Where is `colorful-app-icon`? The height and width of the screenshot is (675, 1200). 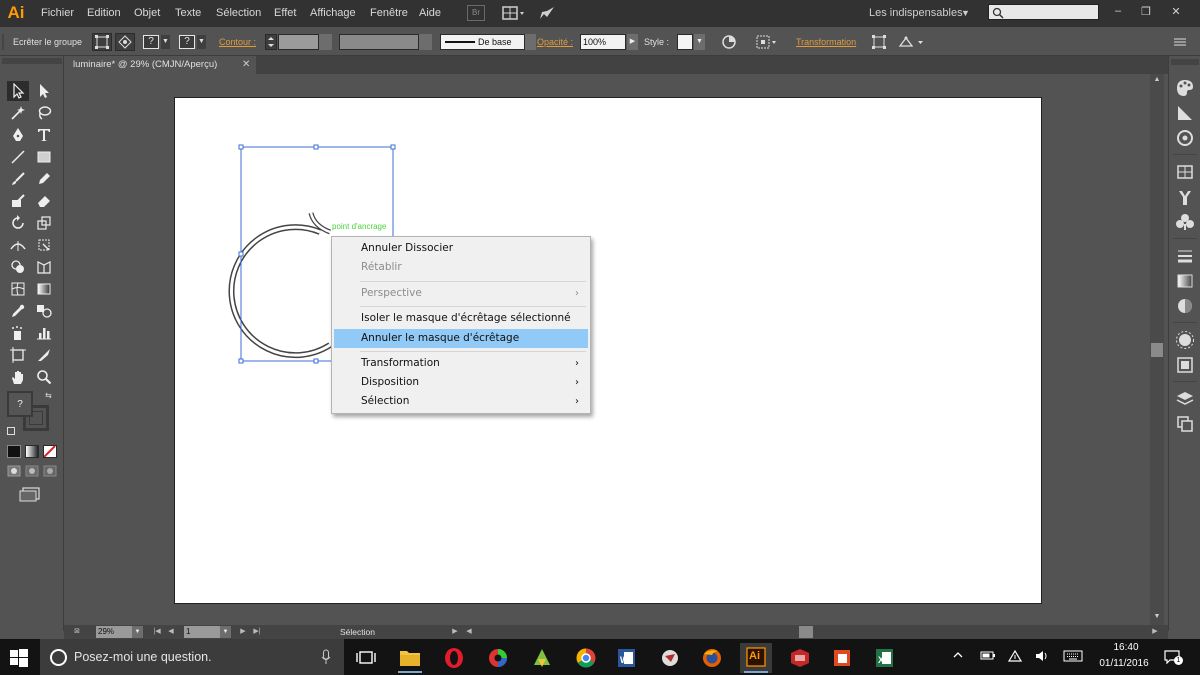
colorful-app-icon is located at coordinates (498, 658).